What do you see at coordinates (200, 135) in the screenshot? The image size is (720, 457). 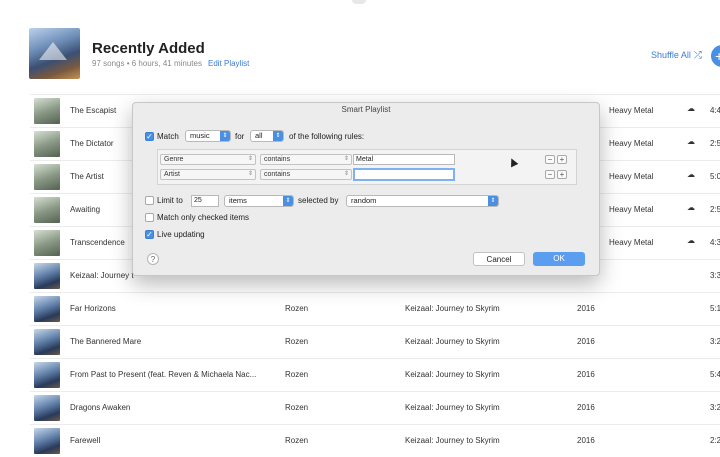 I see `match-type-value: music` at bounding box center [200, 135].